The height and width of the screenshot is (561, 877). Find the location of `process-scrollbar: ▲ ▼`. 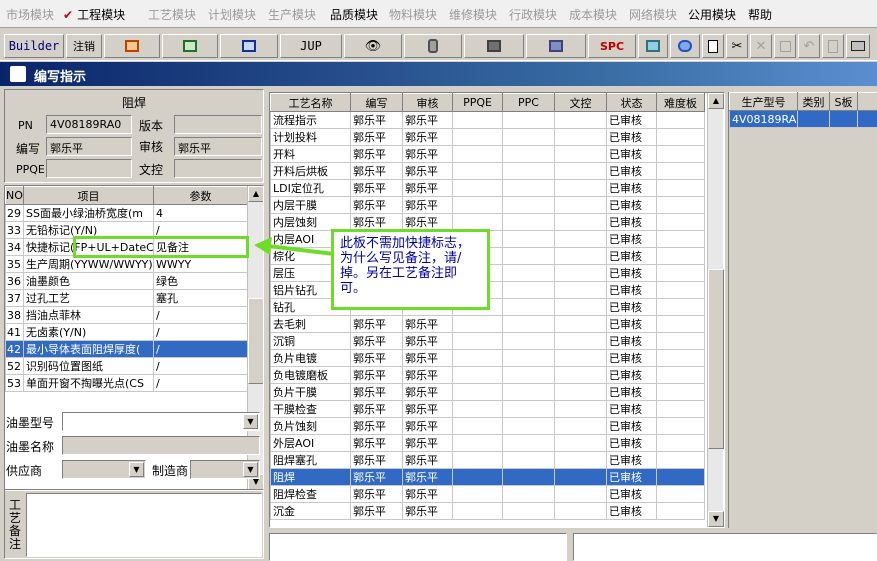

process-scrollbar: ▲ ▼ is located at coordinates (715, 310).